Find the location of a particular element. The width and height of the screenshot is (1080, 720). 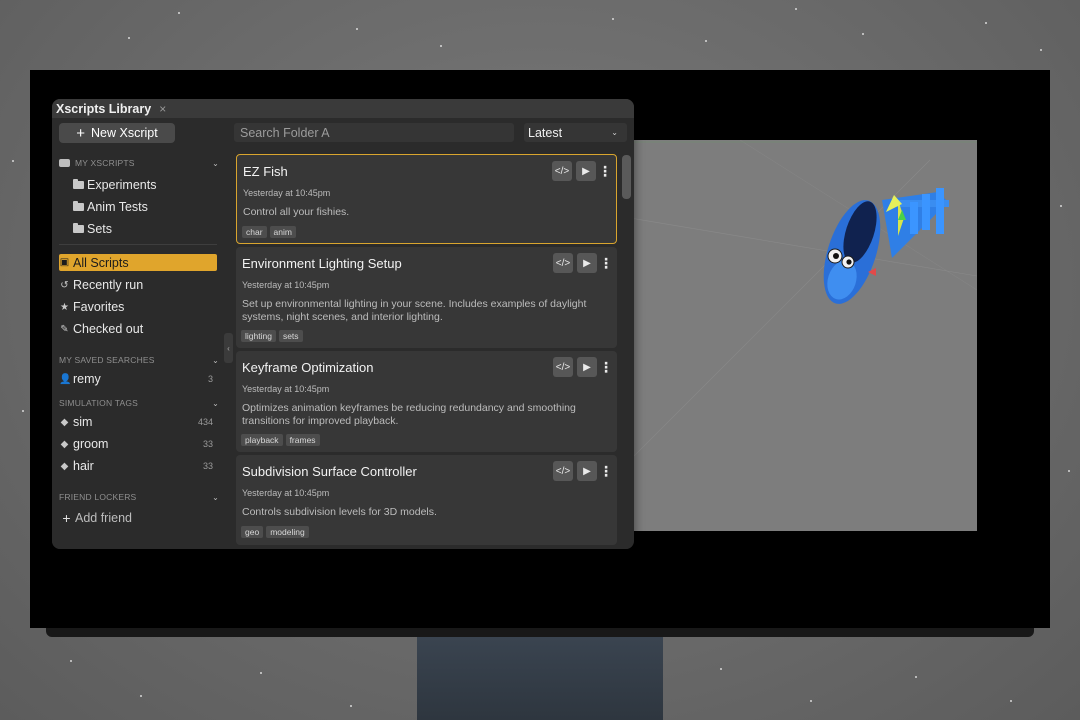

script-tags: playback frames is located at coordinates (280, 440).